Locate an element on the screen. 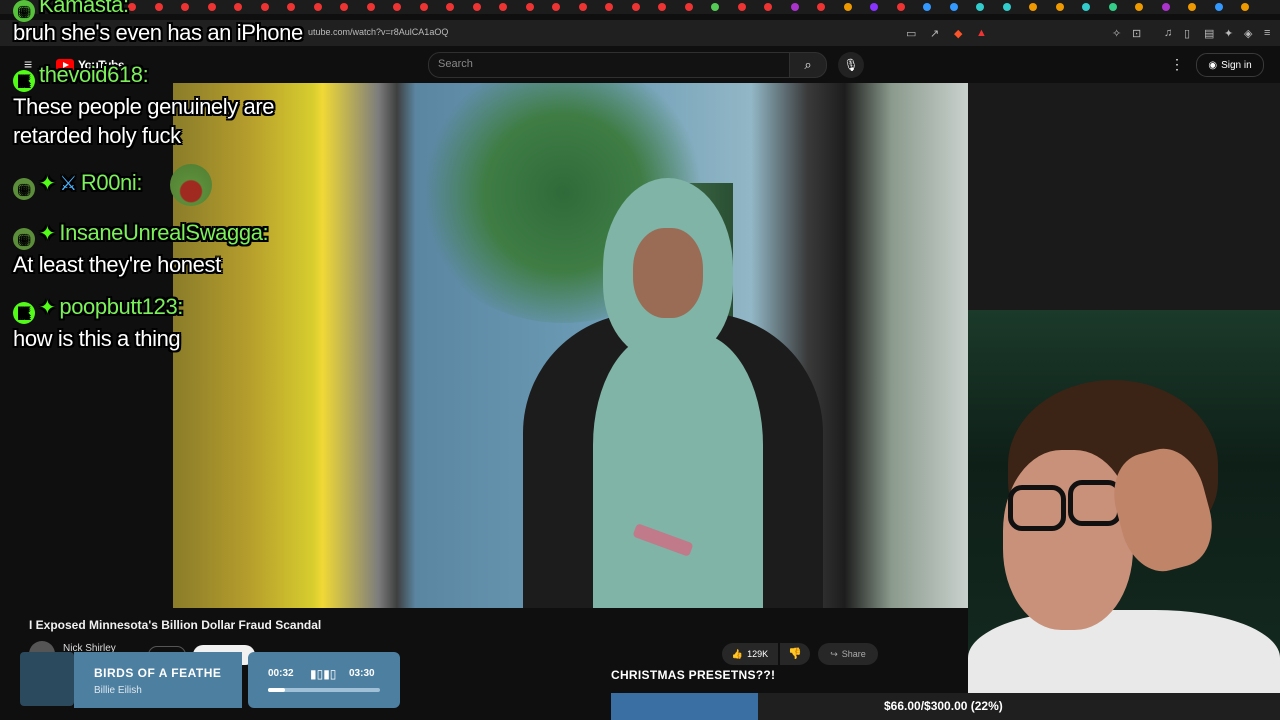 This screenshot has width=1280, height=720. share-icon: ↗ is located at coordinates (934, 33).